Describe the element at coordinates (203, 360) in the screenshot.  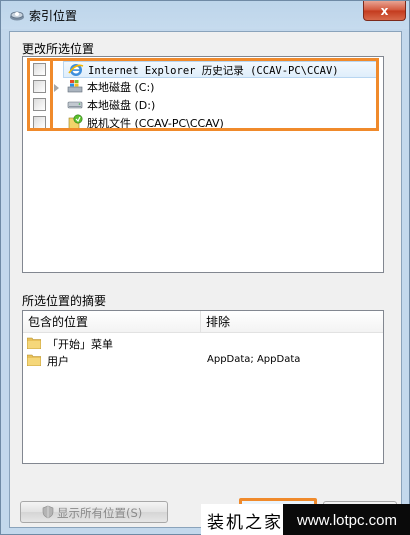
I see `summary-row: 用户 AppData; AppData` at that location.